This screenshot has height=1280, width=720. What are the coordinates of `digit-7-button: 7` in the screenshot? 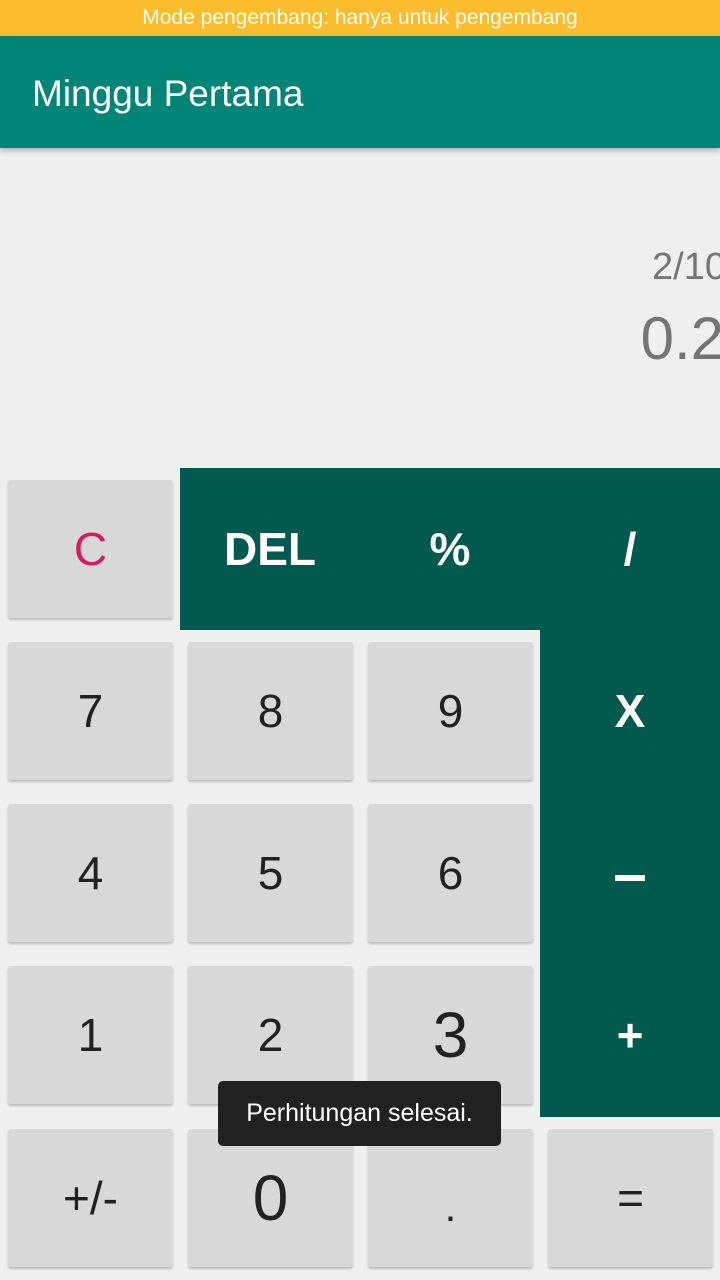 It's located at (90, 711).